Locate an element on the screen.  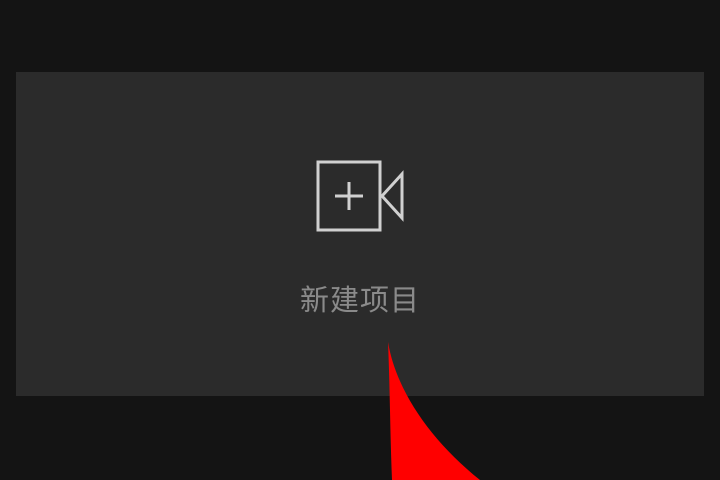
new-project-label: 新建项目 is located at coordinates (359, 300).